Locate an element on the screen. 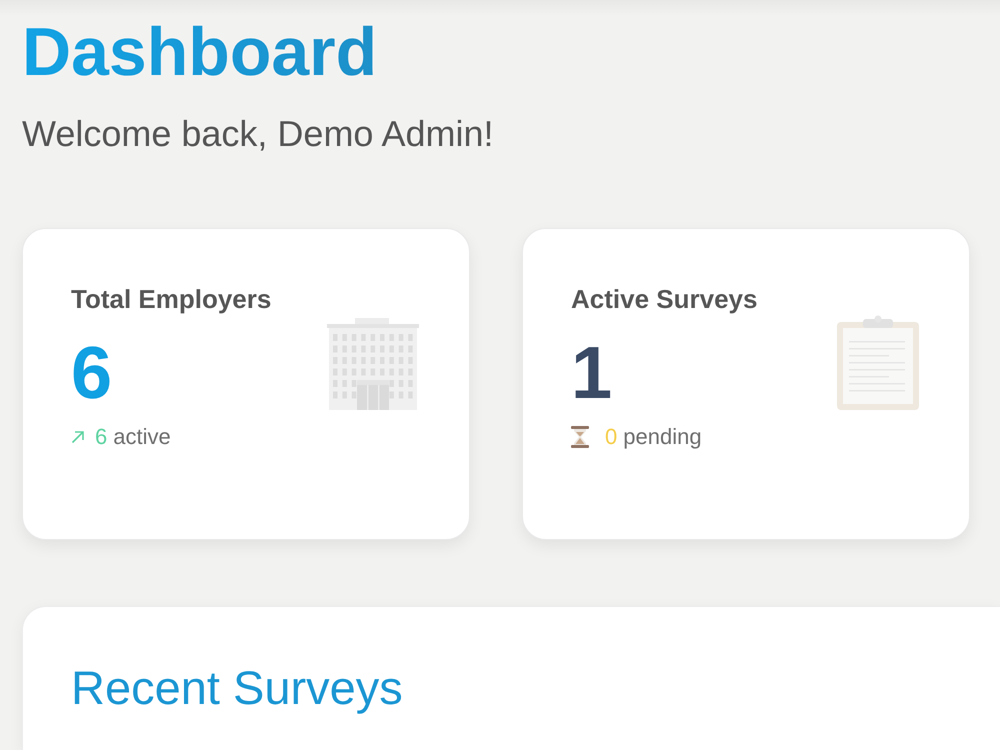  stat-caption: pending is located at coordinates (662, 437).